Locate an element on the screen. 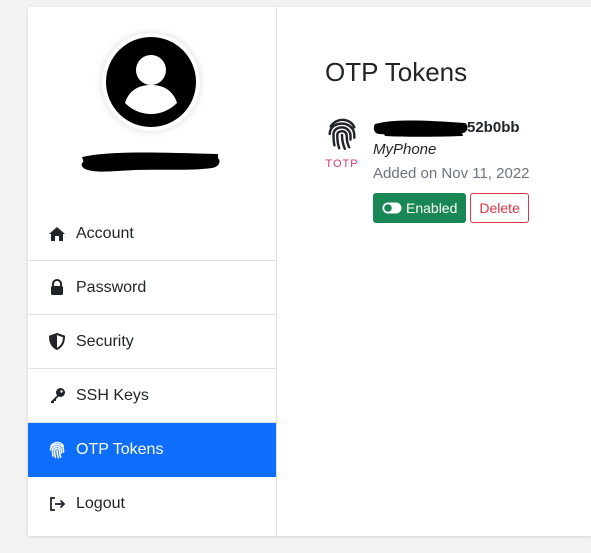  sidebar-item-label: Password is located at coordinates (111, 287).